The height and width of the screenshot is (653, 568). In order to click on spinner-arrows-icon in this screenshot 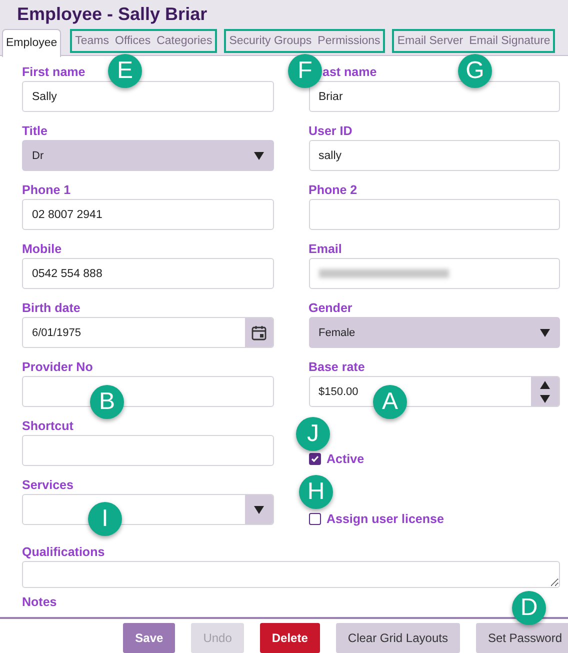, I will do `click(545, 391)`.